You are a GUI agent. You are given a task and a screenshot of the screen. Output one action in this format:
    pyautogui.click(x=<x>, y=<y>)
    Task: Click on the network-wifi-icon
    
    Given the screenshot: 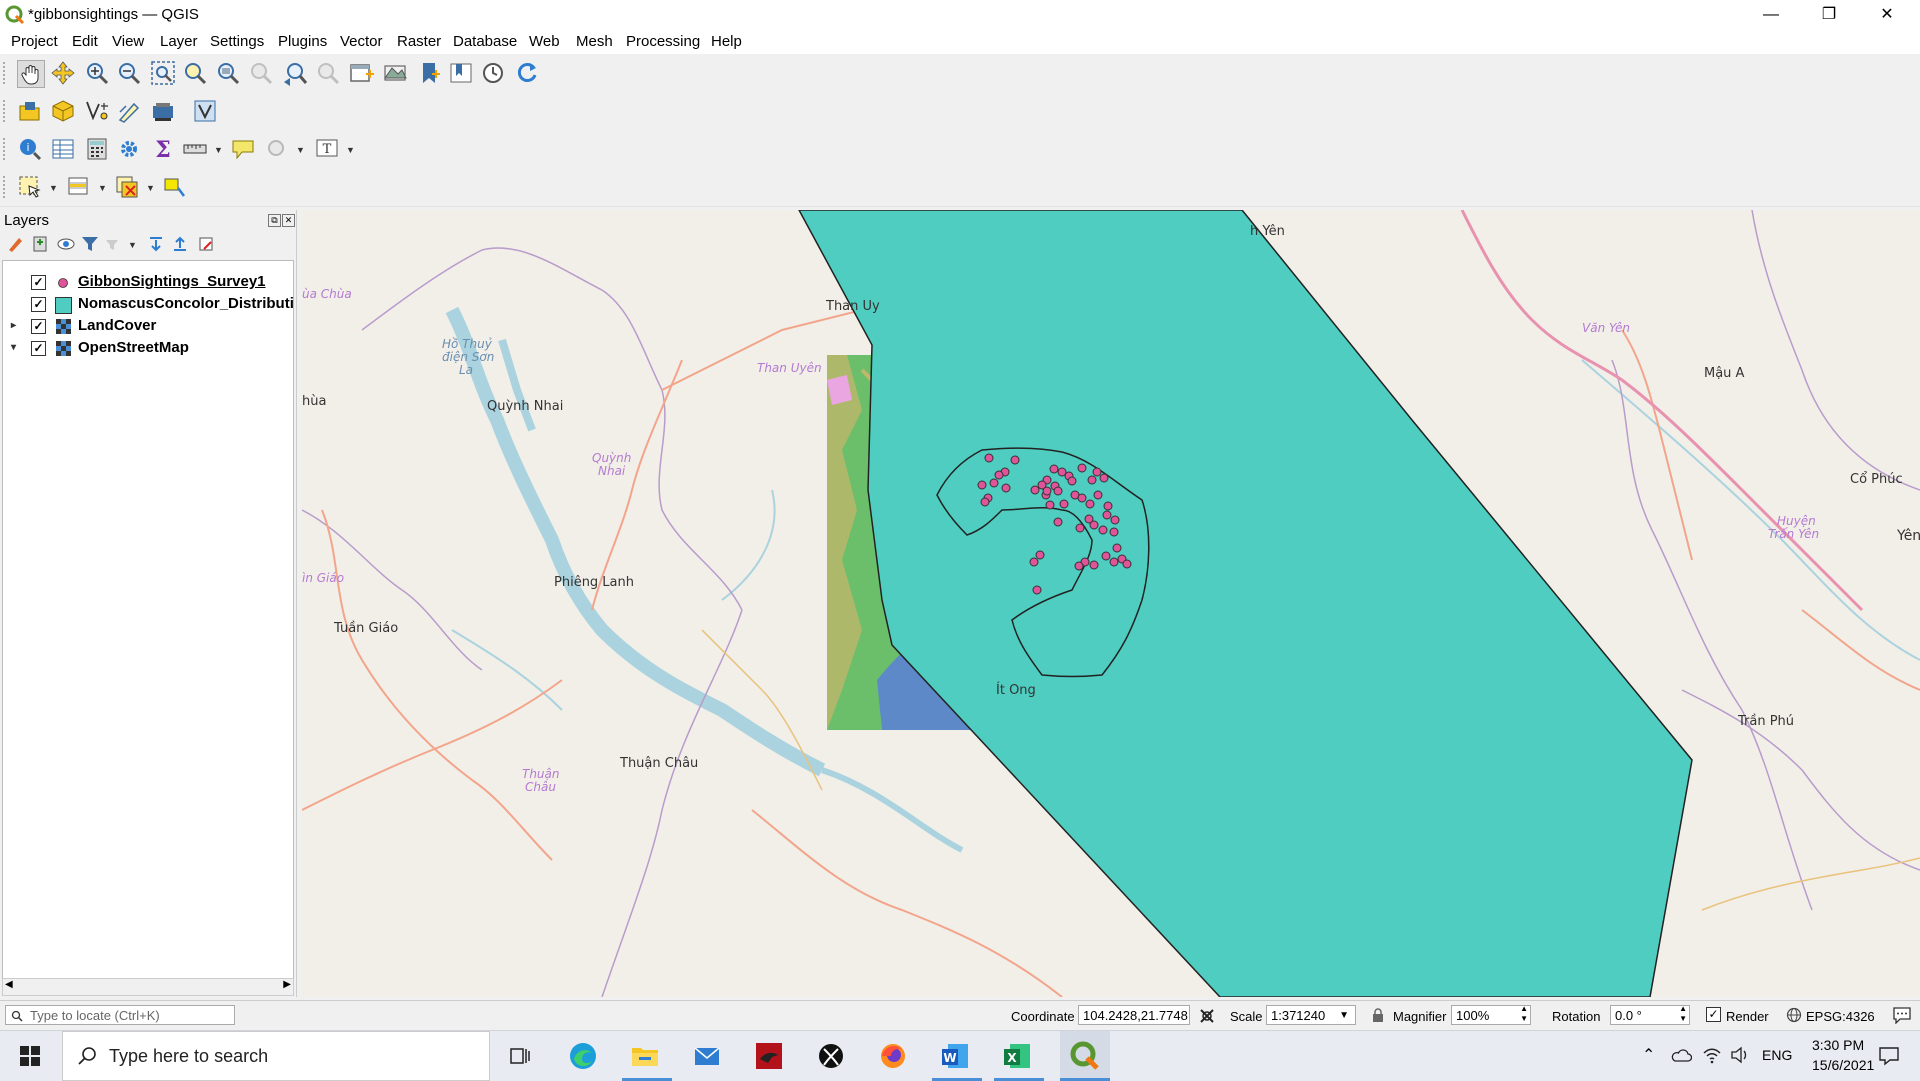 What is the action you would take?
    pyautogui.click(x=1712, y=1055)
    